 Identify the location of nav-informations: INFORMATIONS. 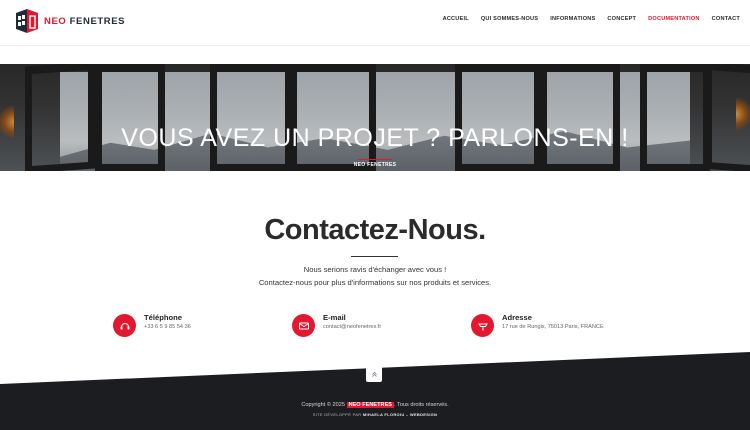
(572, 19).